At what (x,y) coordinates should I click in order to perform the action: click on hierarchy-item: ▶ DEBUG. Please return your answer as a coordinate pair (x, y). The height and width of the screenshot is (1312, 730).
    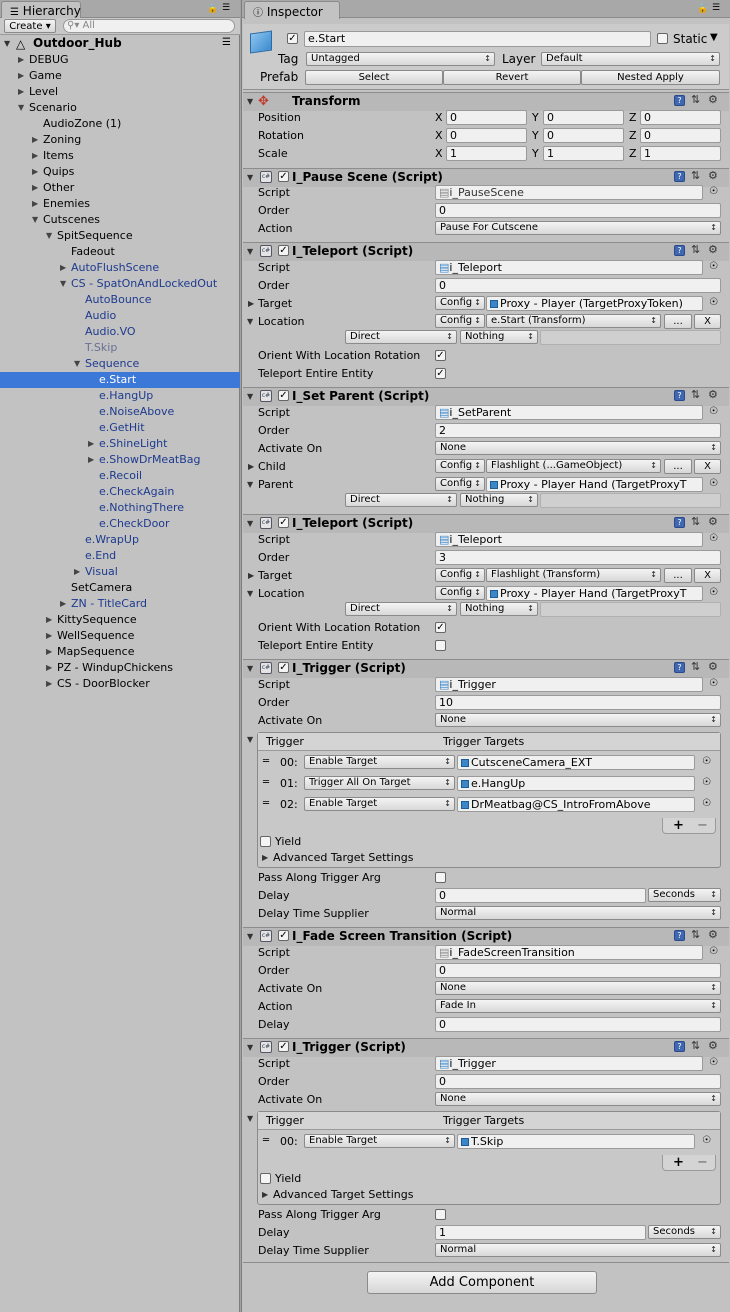
    Looking at the image, I should click on (120, 60).